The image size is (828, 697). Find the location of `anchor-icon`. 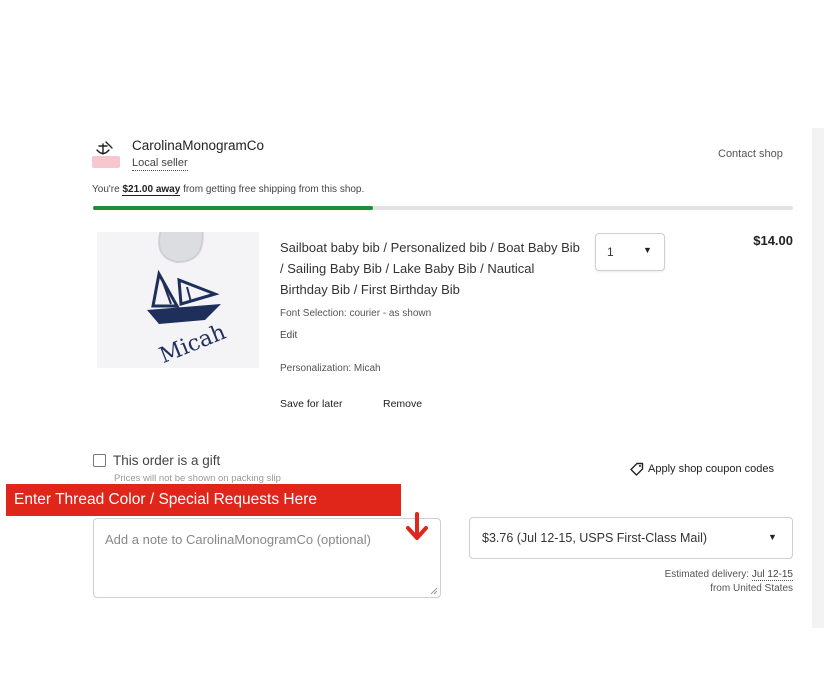

anchor-icon is located at coordinates (106, 154).